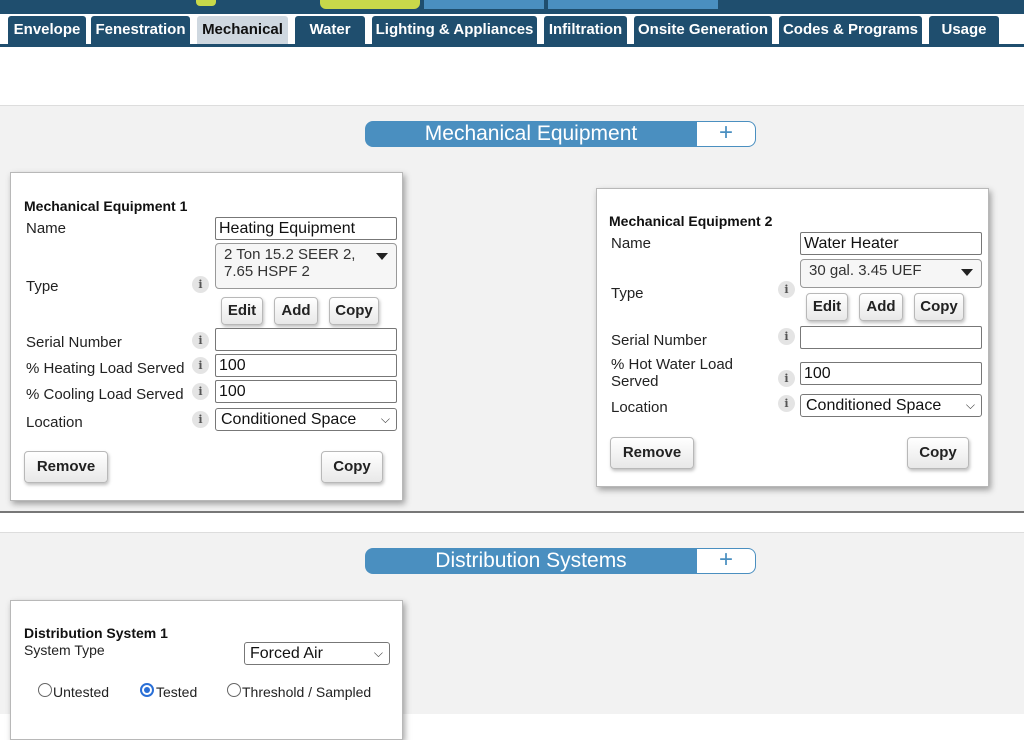 Image resolution: width=1024 pixels, height=740 pixels. Describe the element at coordinates (286, 653) in the screenshot. I see `system-type-value: Forced Air` at that location.